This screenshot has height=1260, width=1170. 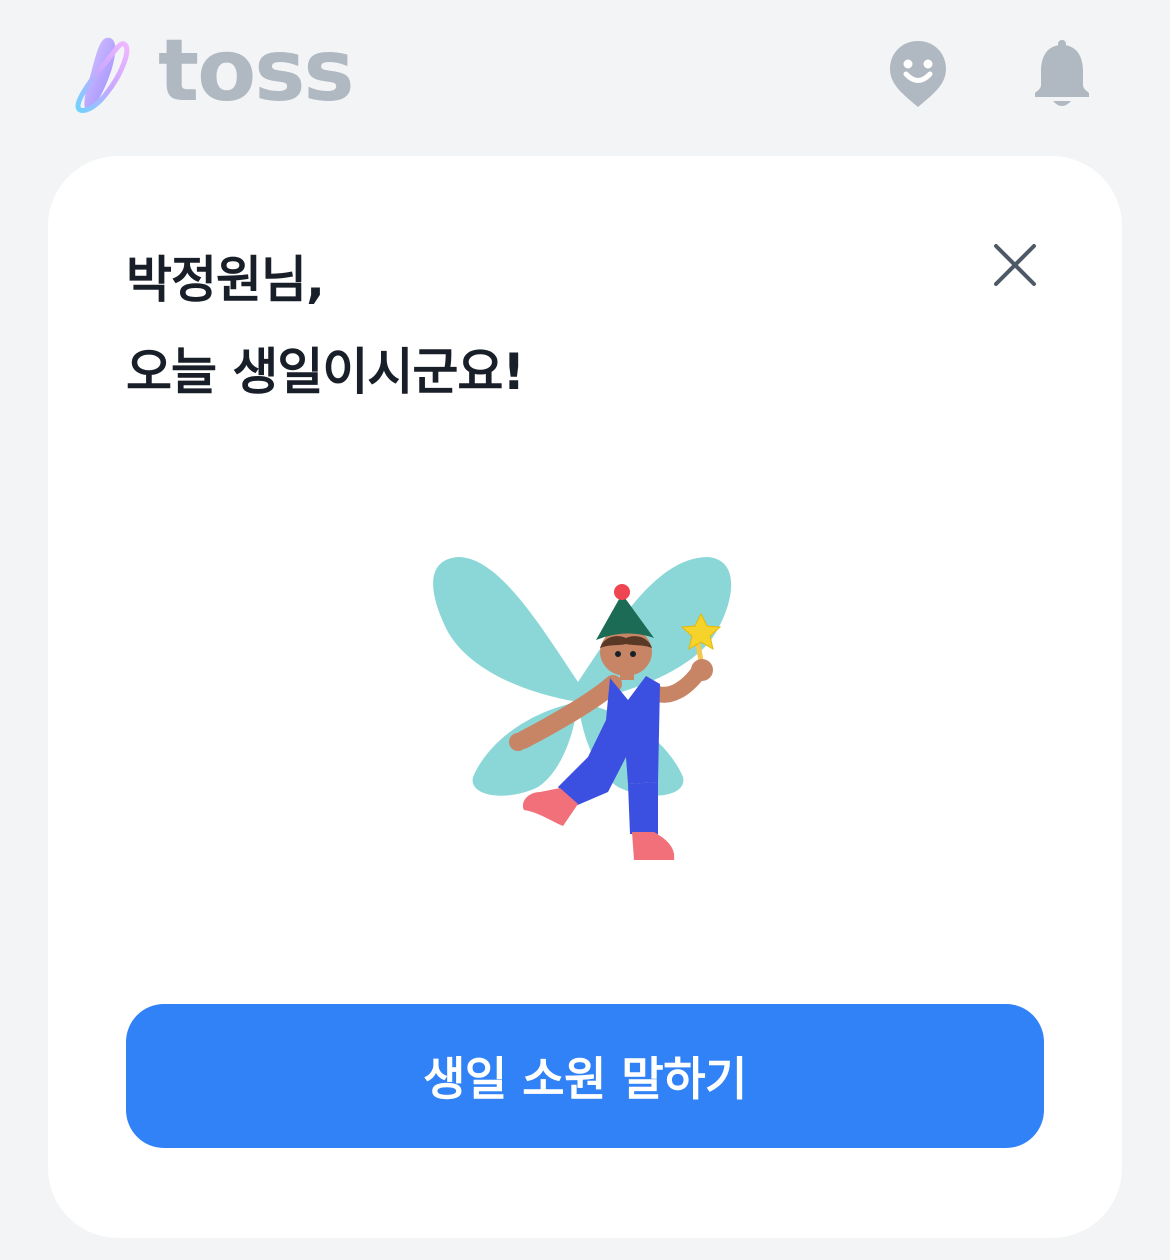 What do you see at coordinates (102, 75) in the screenshot?
I see `toss-logo-mark-icon` at bounding box center [102, 75].